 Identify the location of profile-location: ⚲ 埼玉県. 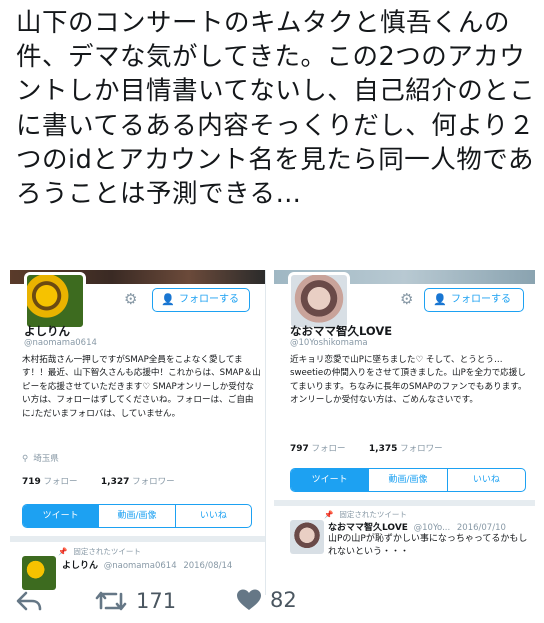
(40, 458).